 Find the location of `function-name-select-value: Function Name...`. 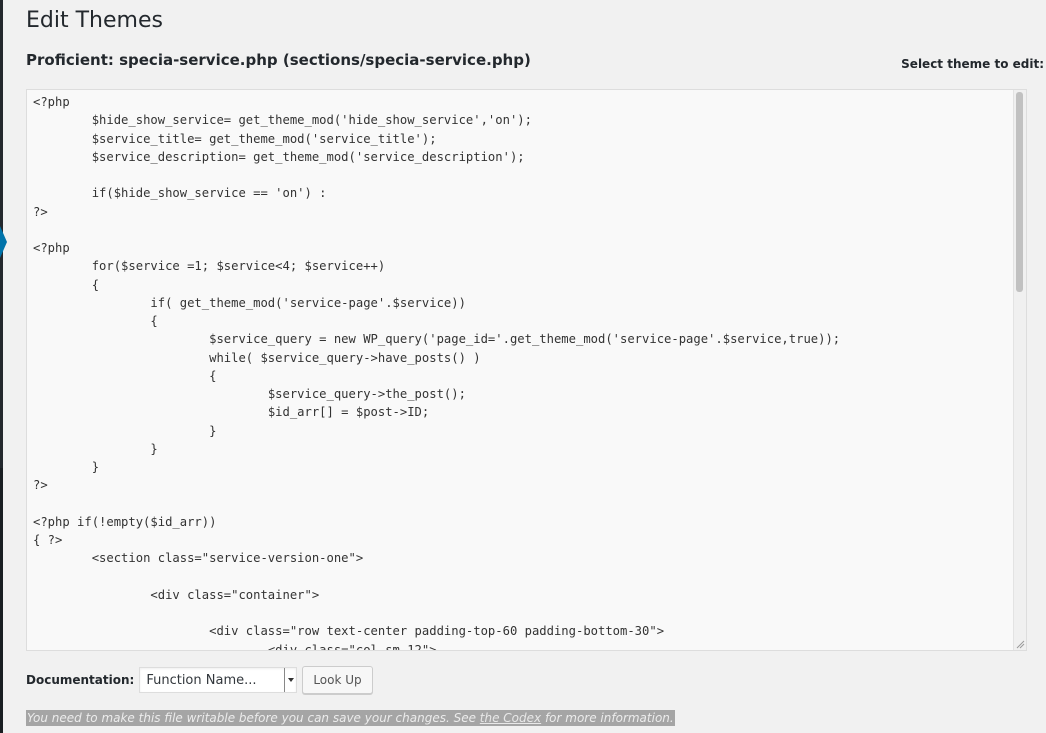

function-name-select-value: Function Name... is located at coordinates (201, 680).